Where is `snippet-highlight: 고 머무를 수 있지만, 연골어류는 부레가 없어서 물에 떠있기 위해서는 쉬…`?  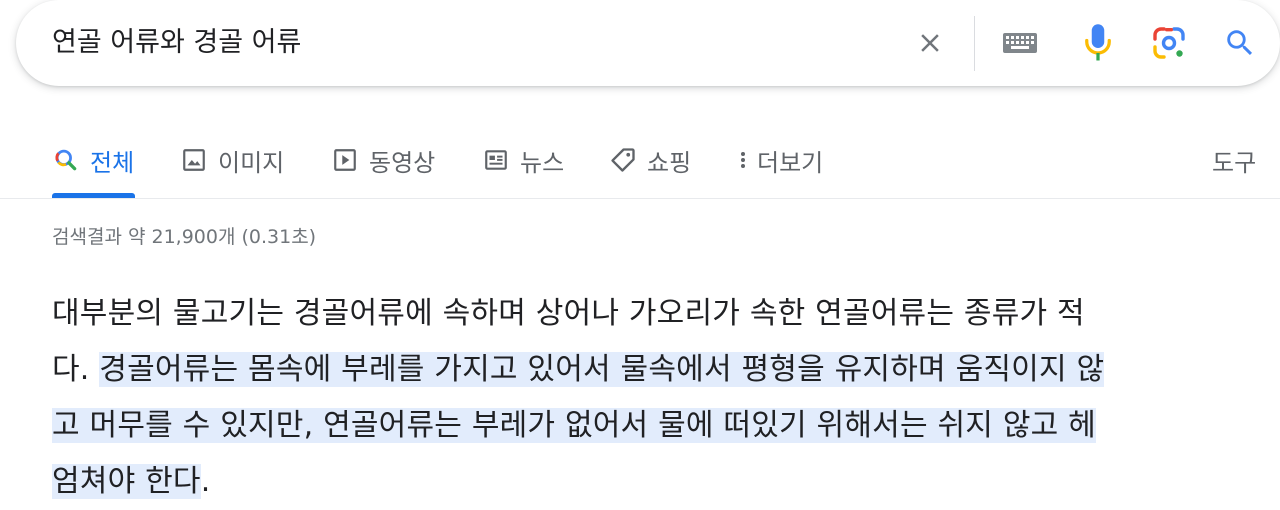 snippet-highlight: 고 머무를 수 있지만, 연골어류는 부레가 없어서 물에 떠있기 위해서는 쉬… is located at coordinates (574, 425).